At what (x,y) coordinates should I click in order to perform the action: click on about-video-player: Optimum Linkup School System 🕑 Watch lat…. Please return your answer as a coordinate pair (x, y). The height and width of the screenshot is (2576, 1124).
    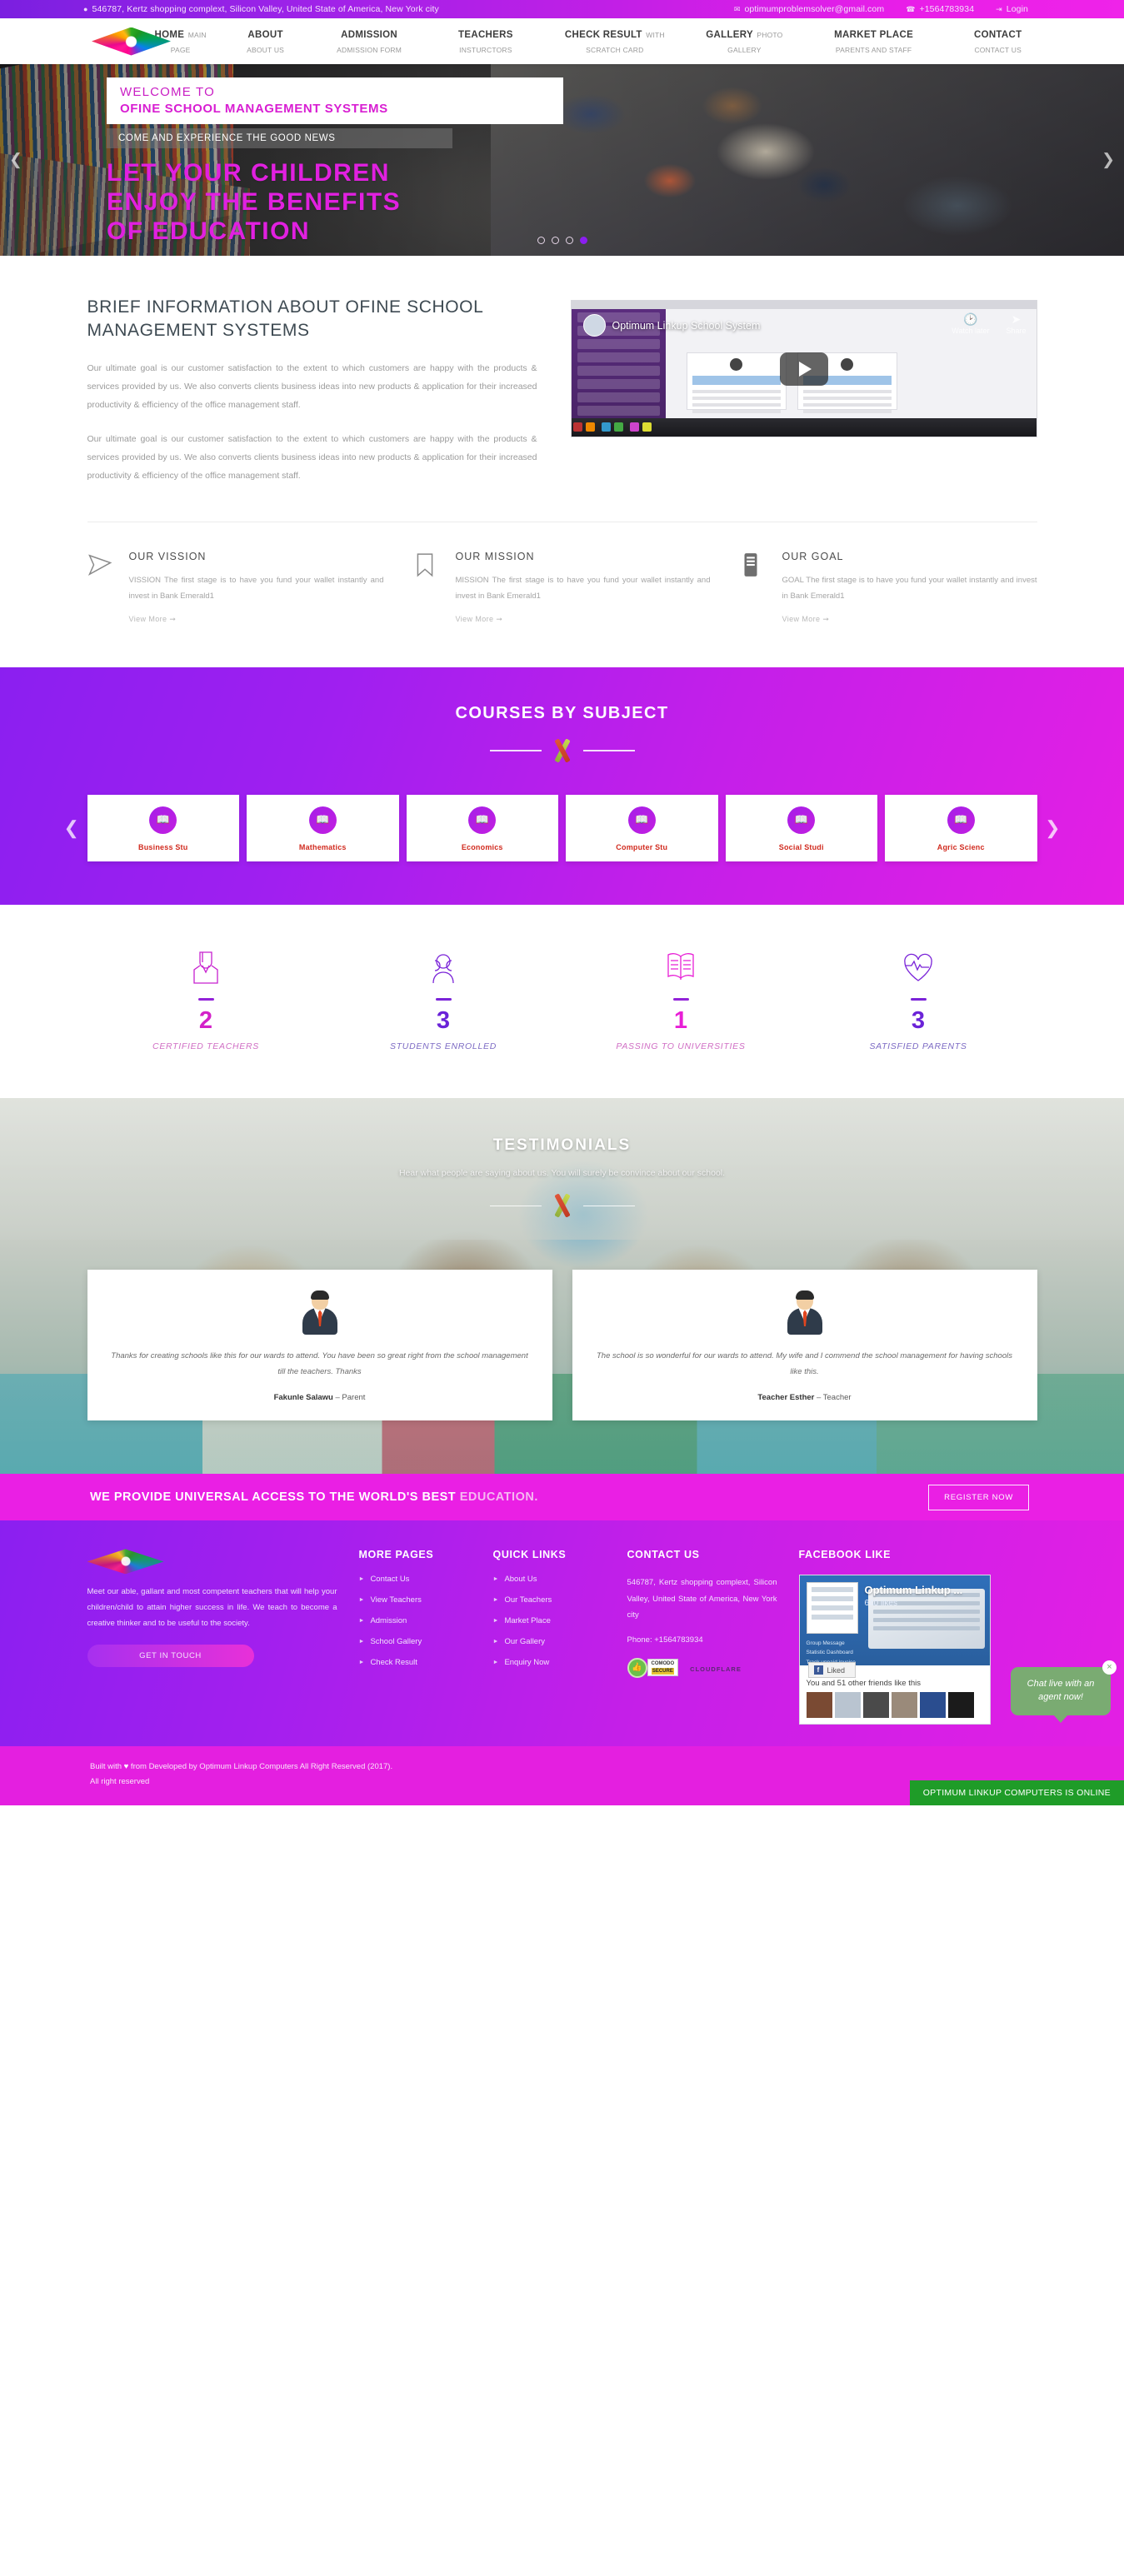
    Looking at the image, I should click on (803, 368).